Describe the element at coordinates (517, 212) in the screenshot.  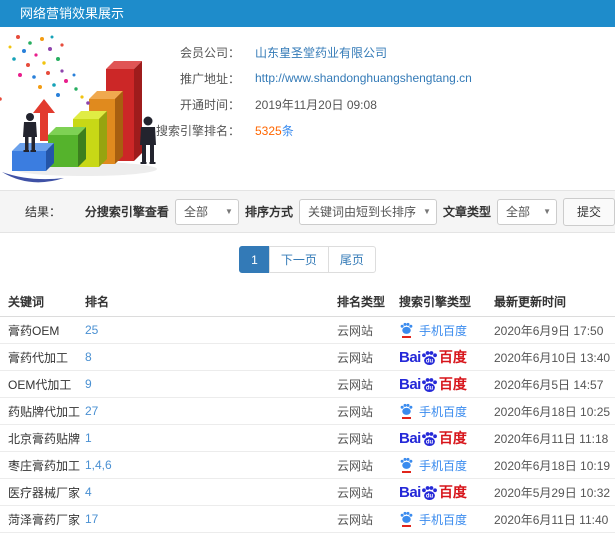
I see `article-type-value: 全部` at that location.